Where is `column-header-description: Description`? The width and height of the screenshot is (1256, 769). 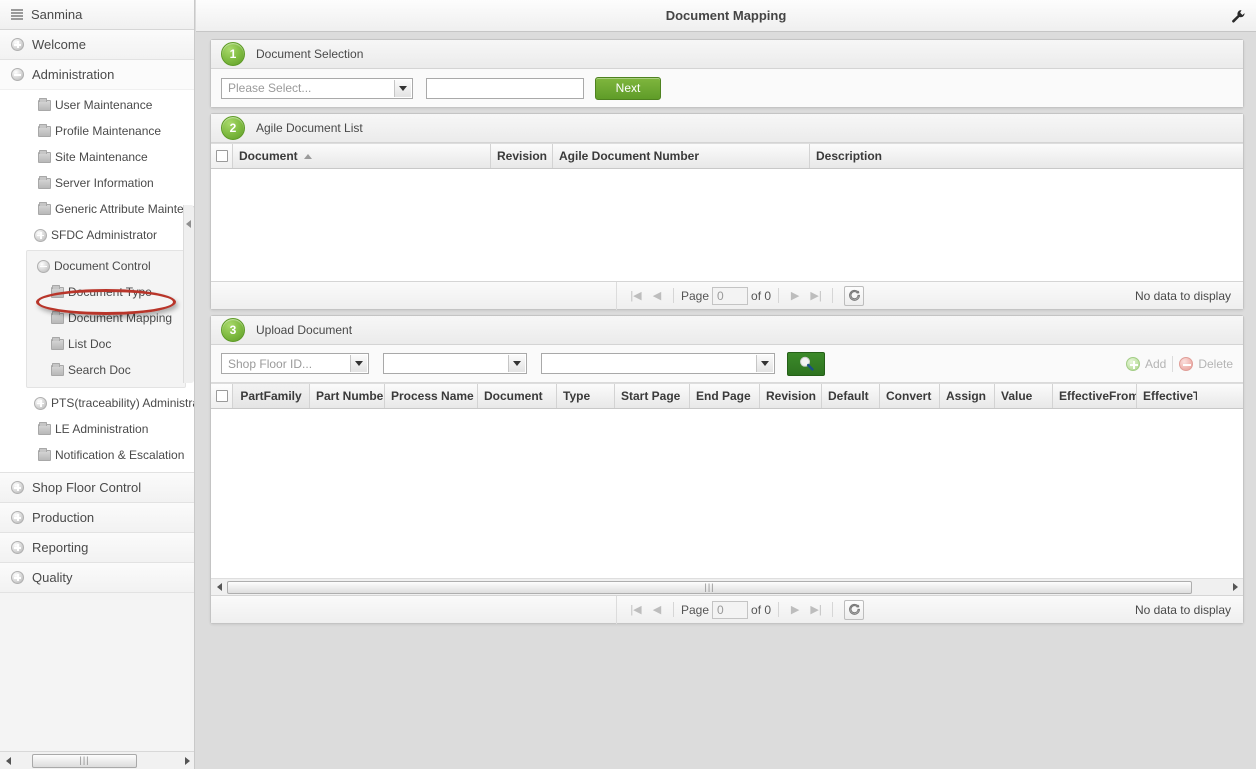 column-header-description: Description is located at coordinates (1022, 156).